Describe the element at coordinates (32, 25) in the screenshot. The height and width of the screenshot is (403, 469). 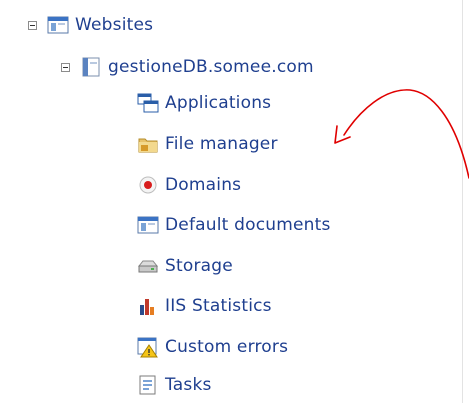
I see `collapse-toggle-websites` at that location.